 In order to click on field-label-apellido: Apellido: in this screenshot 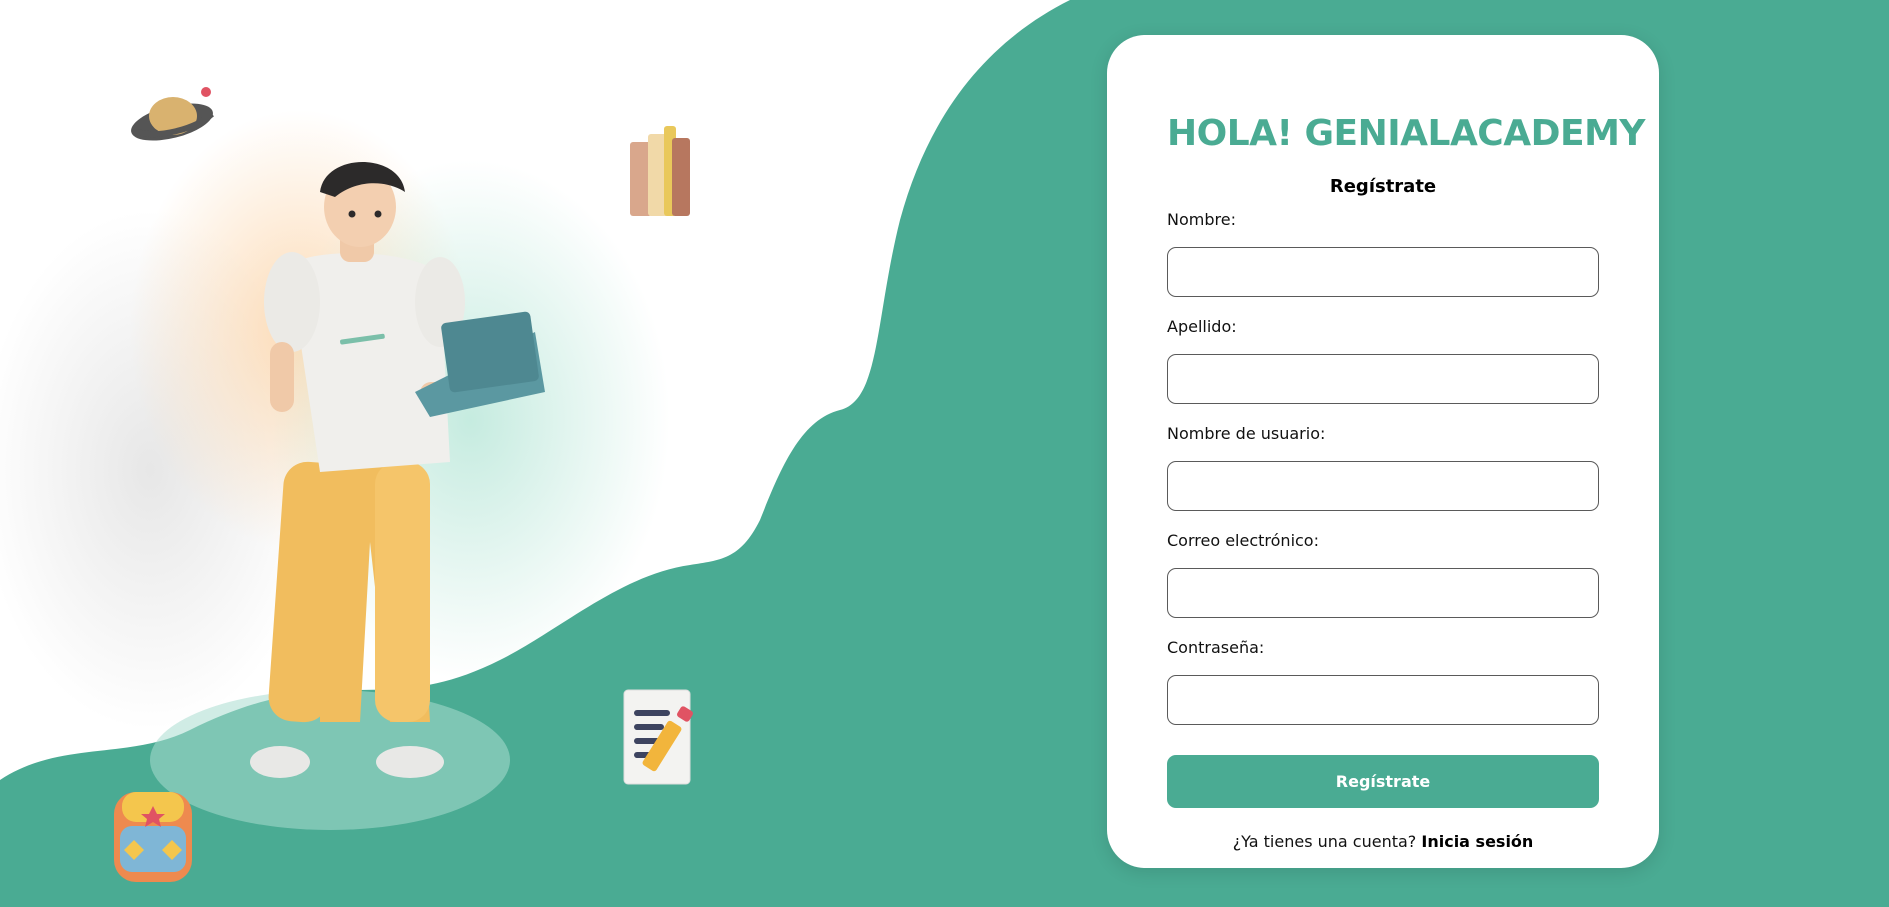, I will do `click(1202, 326)`.